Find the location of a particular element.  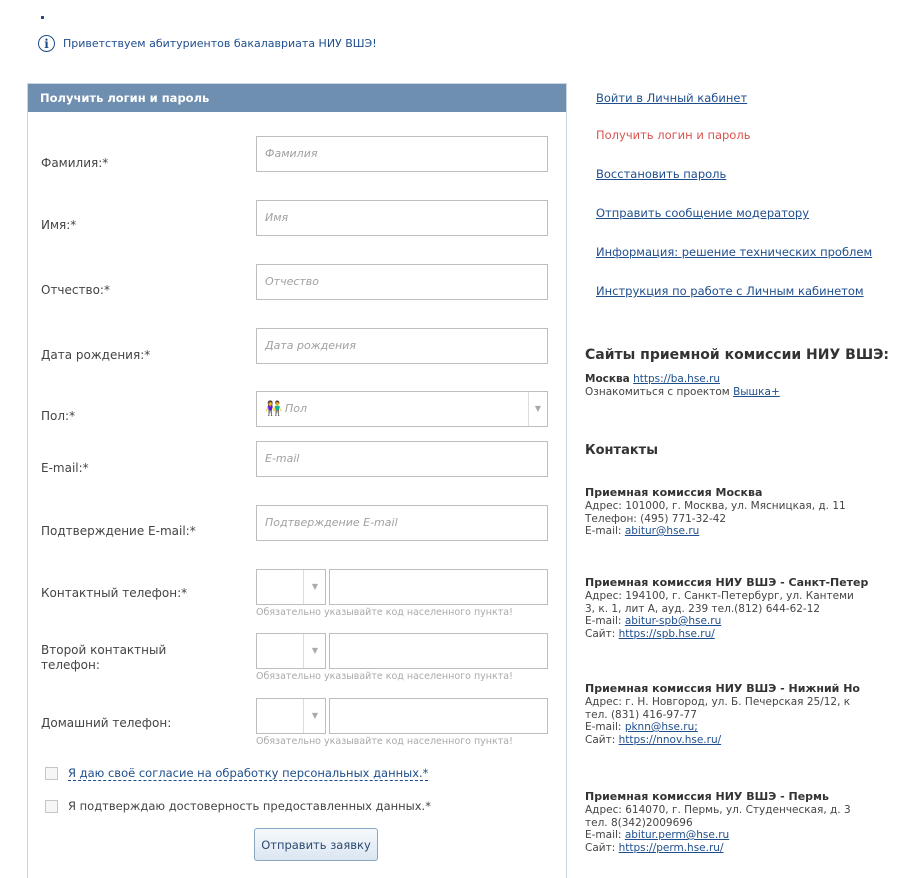

nav-restore-link: Восстановить пароль is located at coordinates (661, 174).